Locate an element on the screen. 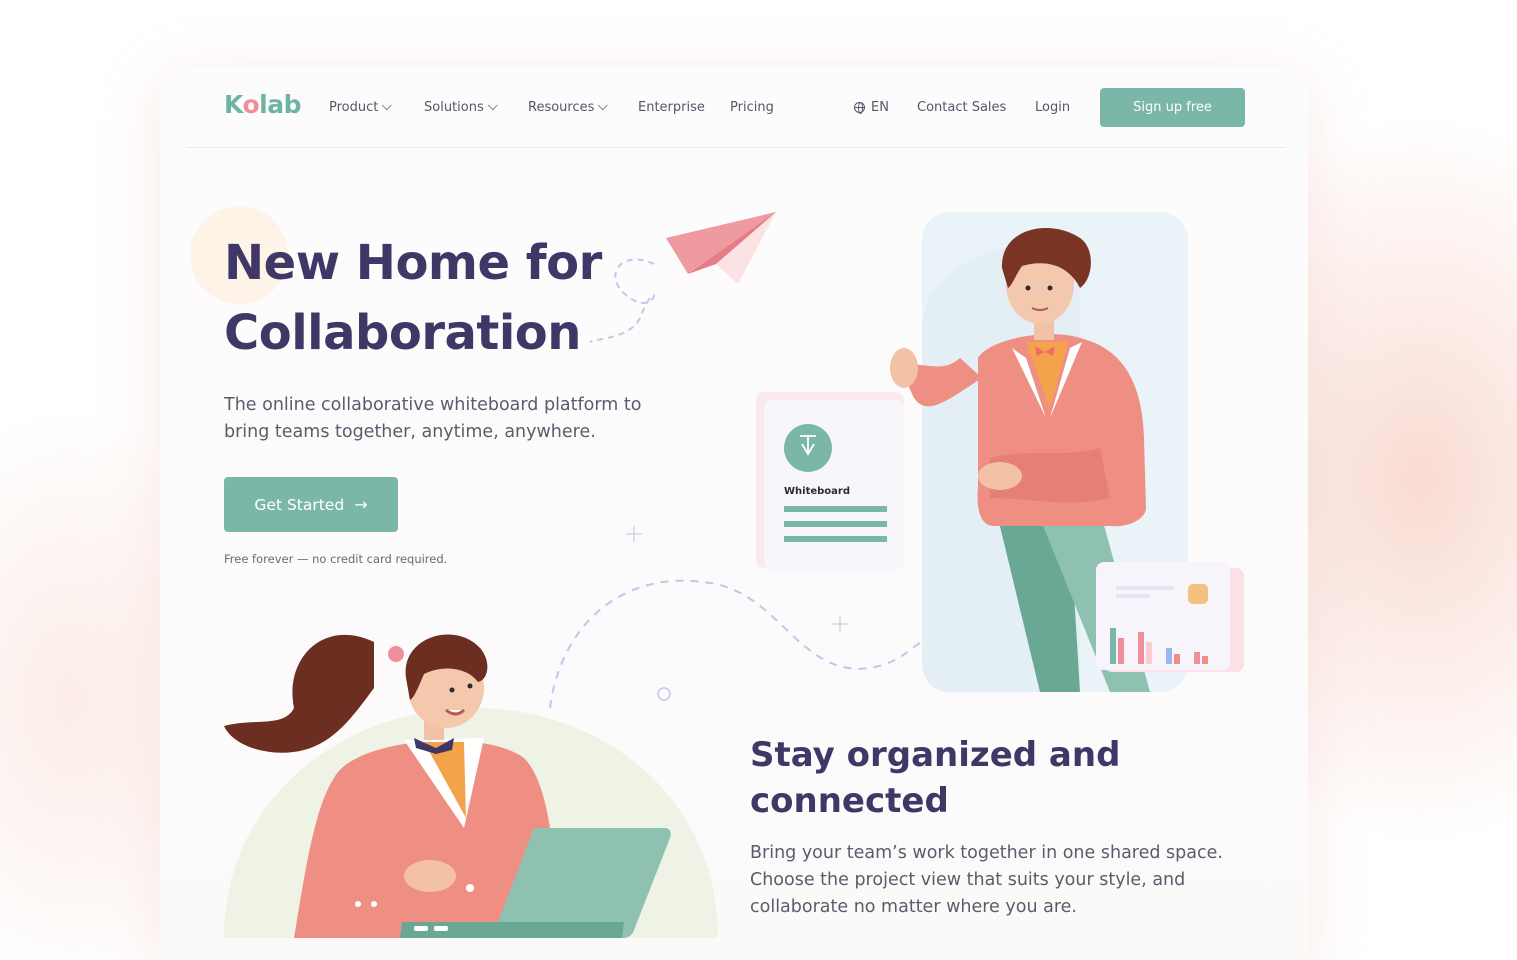 This screenshot has width=1517, height=960. nav-item-label: Resources is located at coordinates (561, 107).